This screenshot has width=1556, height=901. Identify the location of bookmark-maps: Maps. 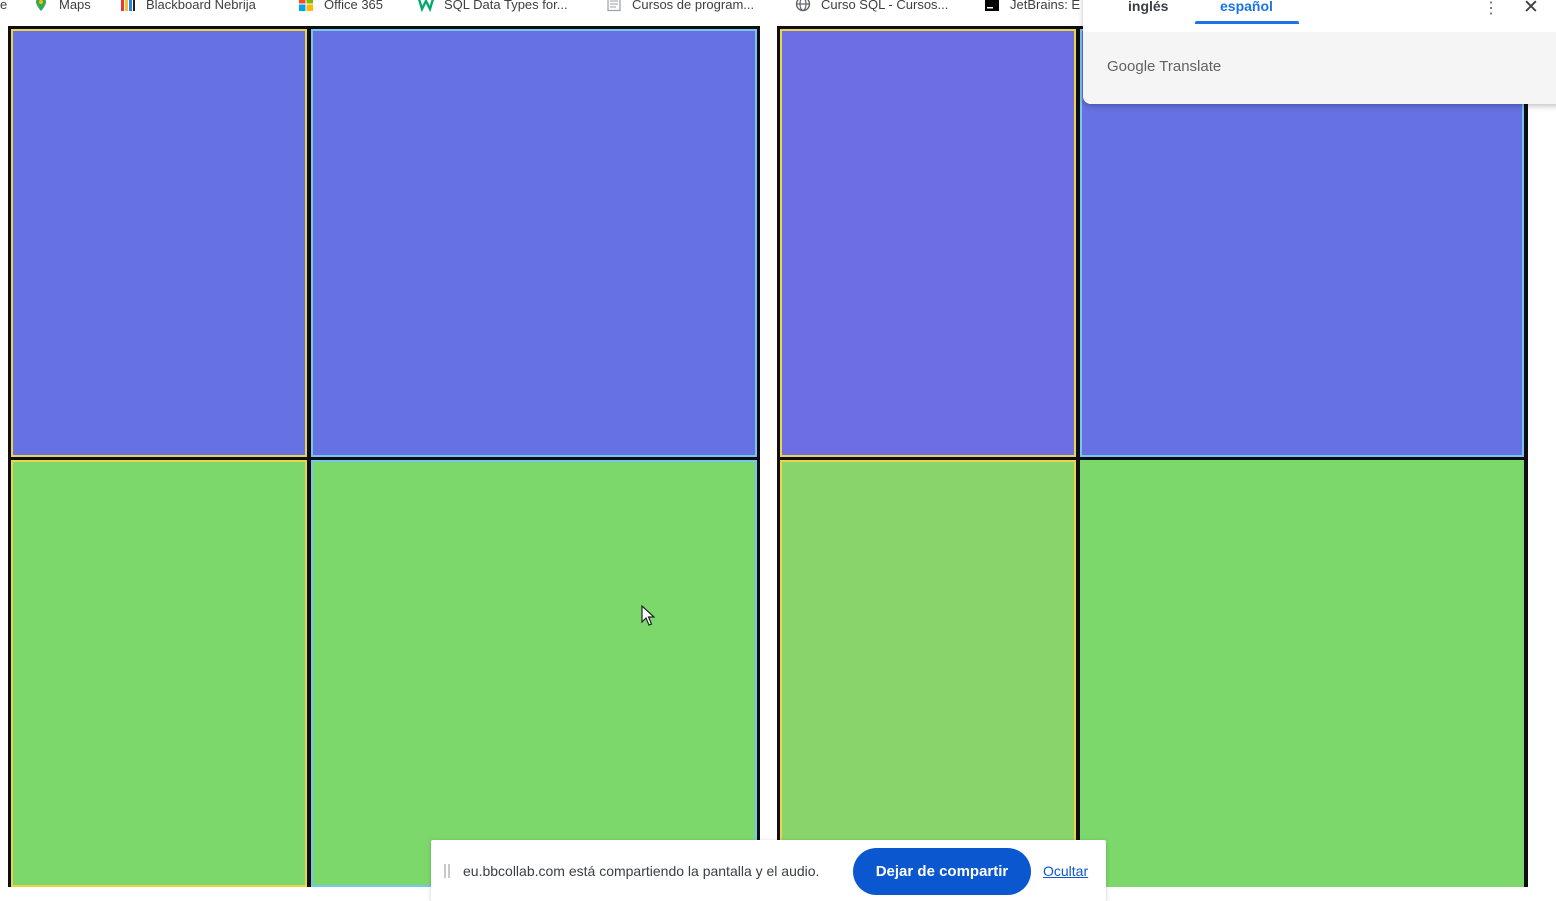
(62, 7).